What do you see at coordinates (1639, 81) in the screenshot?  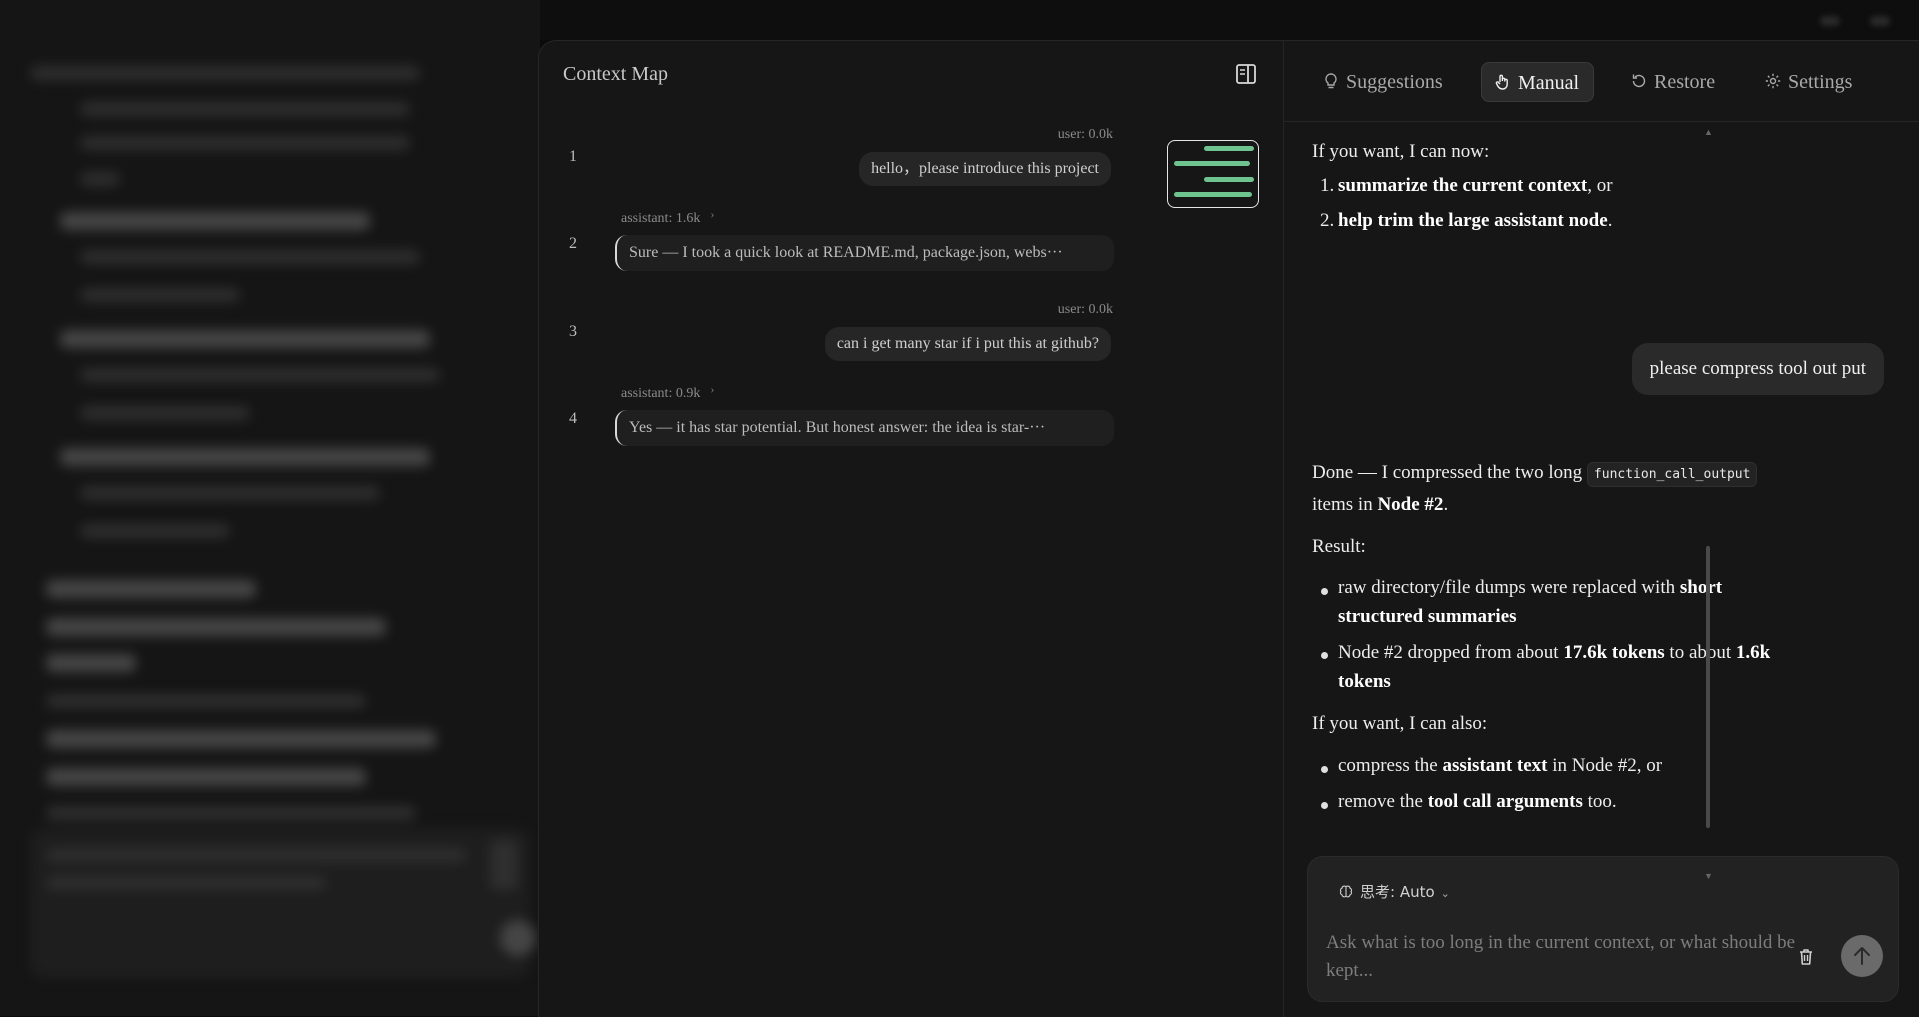 I see `restore-icon` at bounding box center [1639, 81].